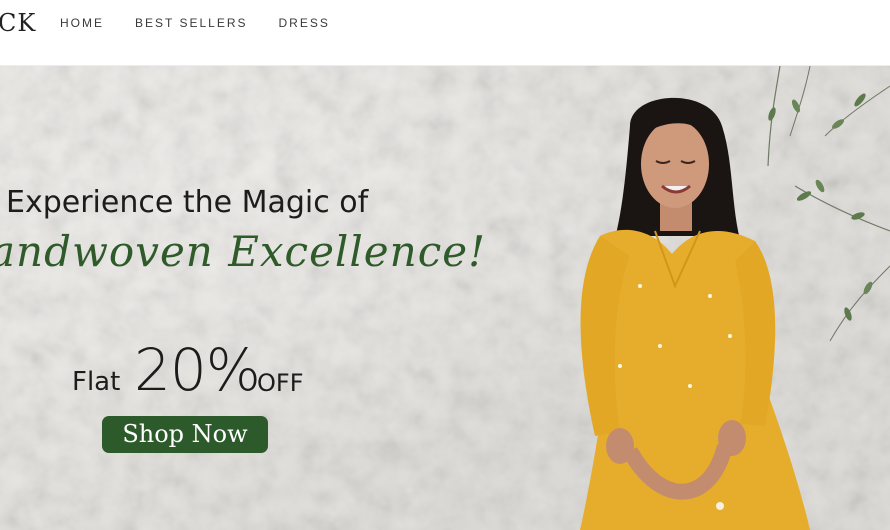 The image size is (890, 530). What do you see at coordinates (96, 382) in the screenshot?
I see `offer-prefix: Flat` at bounding box center [96, 382].